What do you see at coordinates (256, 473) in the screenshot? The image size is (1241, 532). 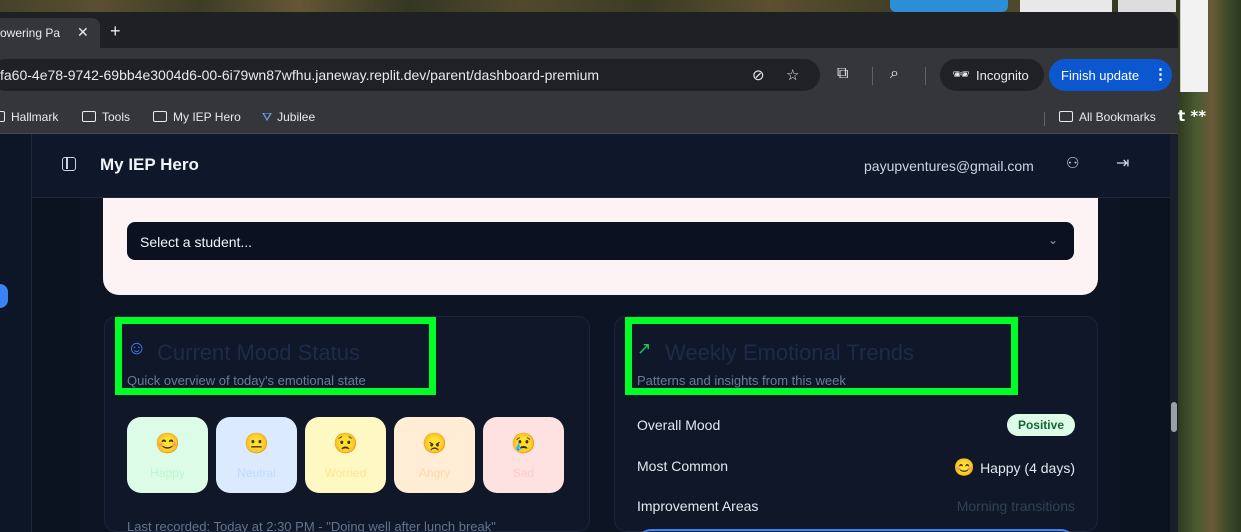 I see `mood-label: Neutral` at bounding box center [256, 473].